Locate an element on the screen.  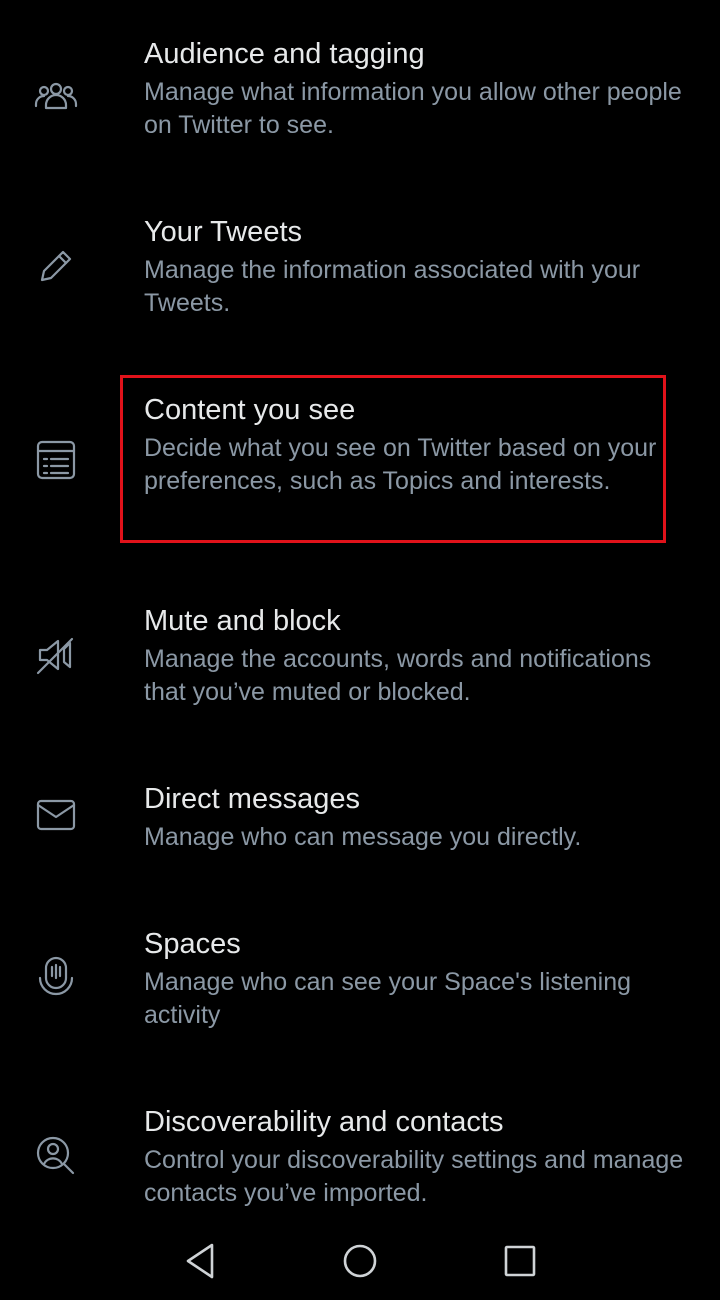
setting-description: Manage who can message you directly. is located at coordinates (363, 837).